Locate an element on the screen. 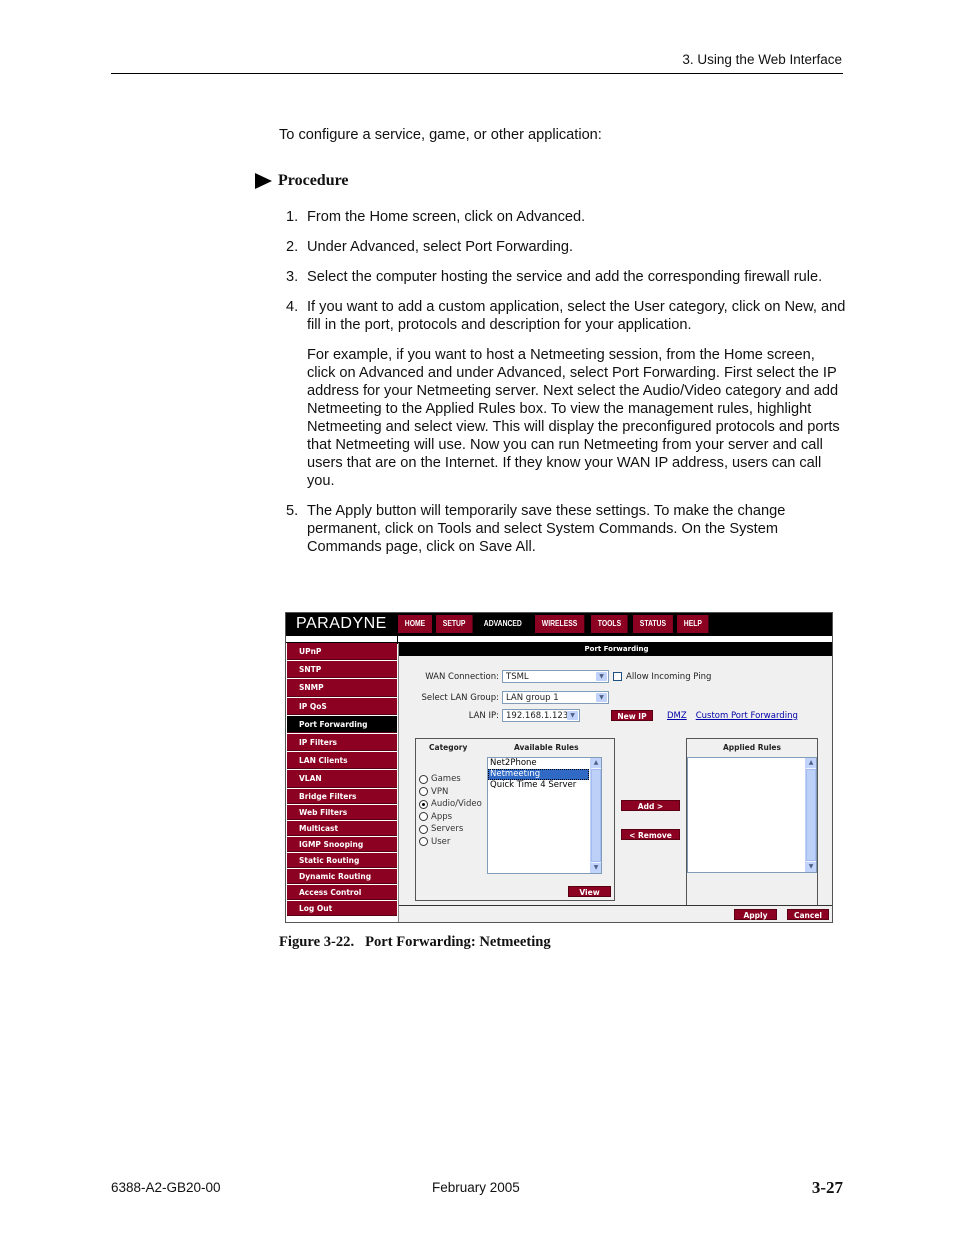 The height and width of the screenshot is (1236, 954). view-button: View is located at coordinates (589, 891).